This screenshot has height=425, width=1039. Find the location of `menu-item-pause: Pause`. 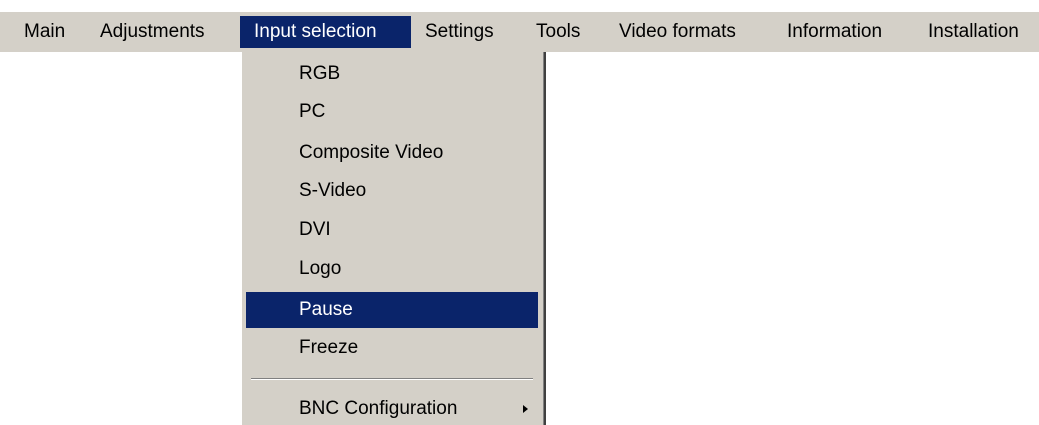

menu-item-pause: Pause is located at coordinates (392, 310).